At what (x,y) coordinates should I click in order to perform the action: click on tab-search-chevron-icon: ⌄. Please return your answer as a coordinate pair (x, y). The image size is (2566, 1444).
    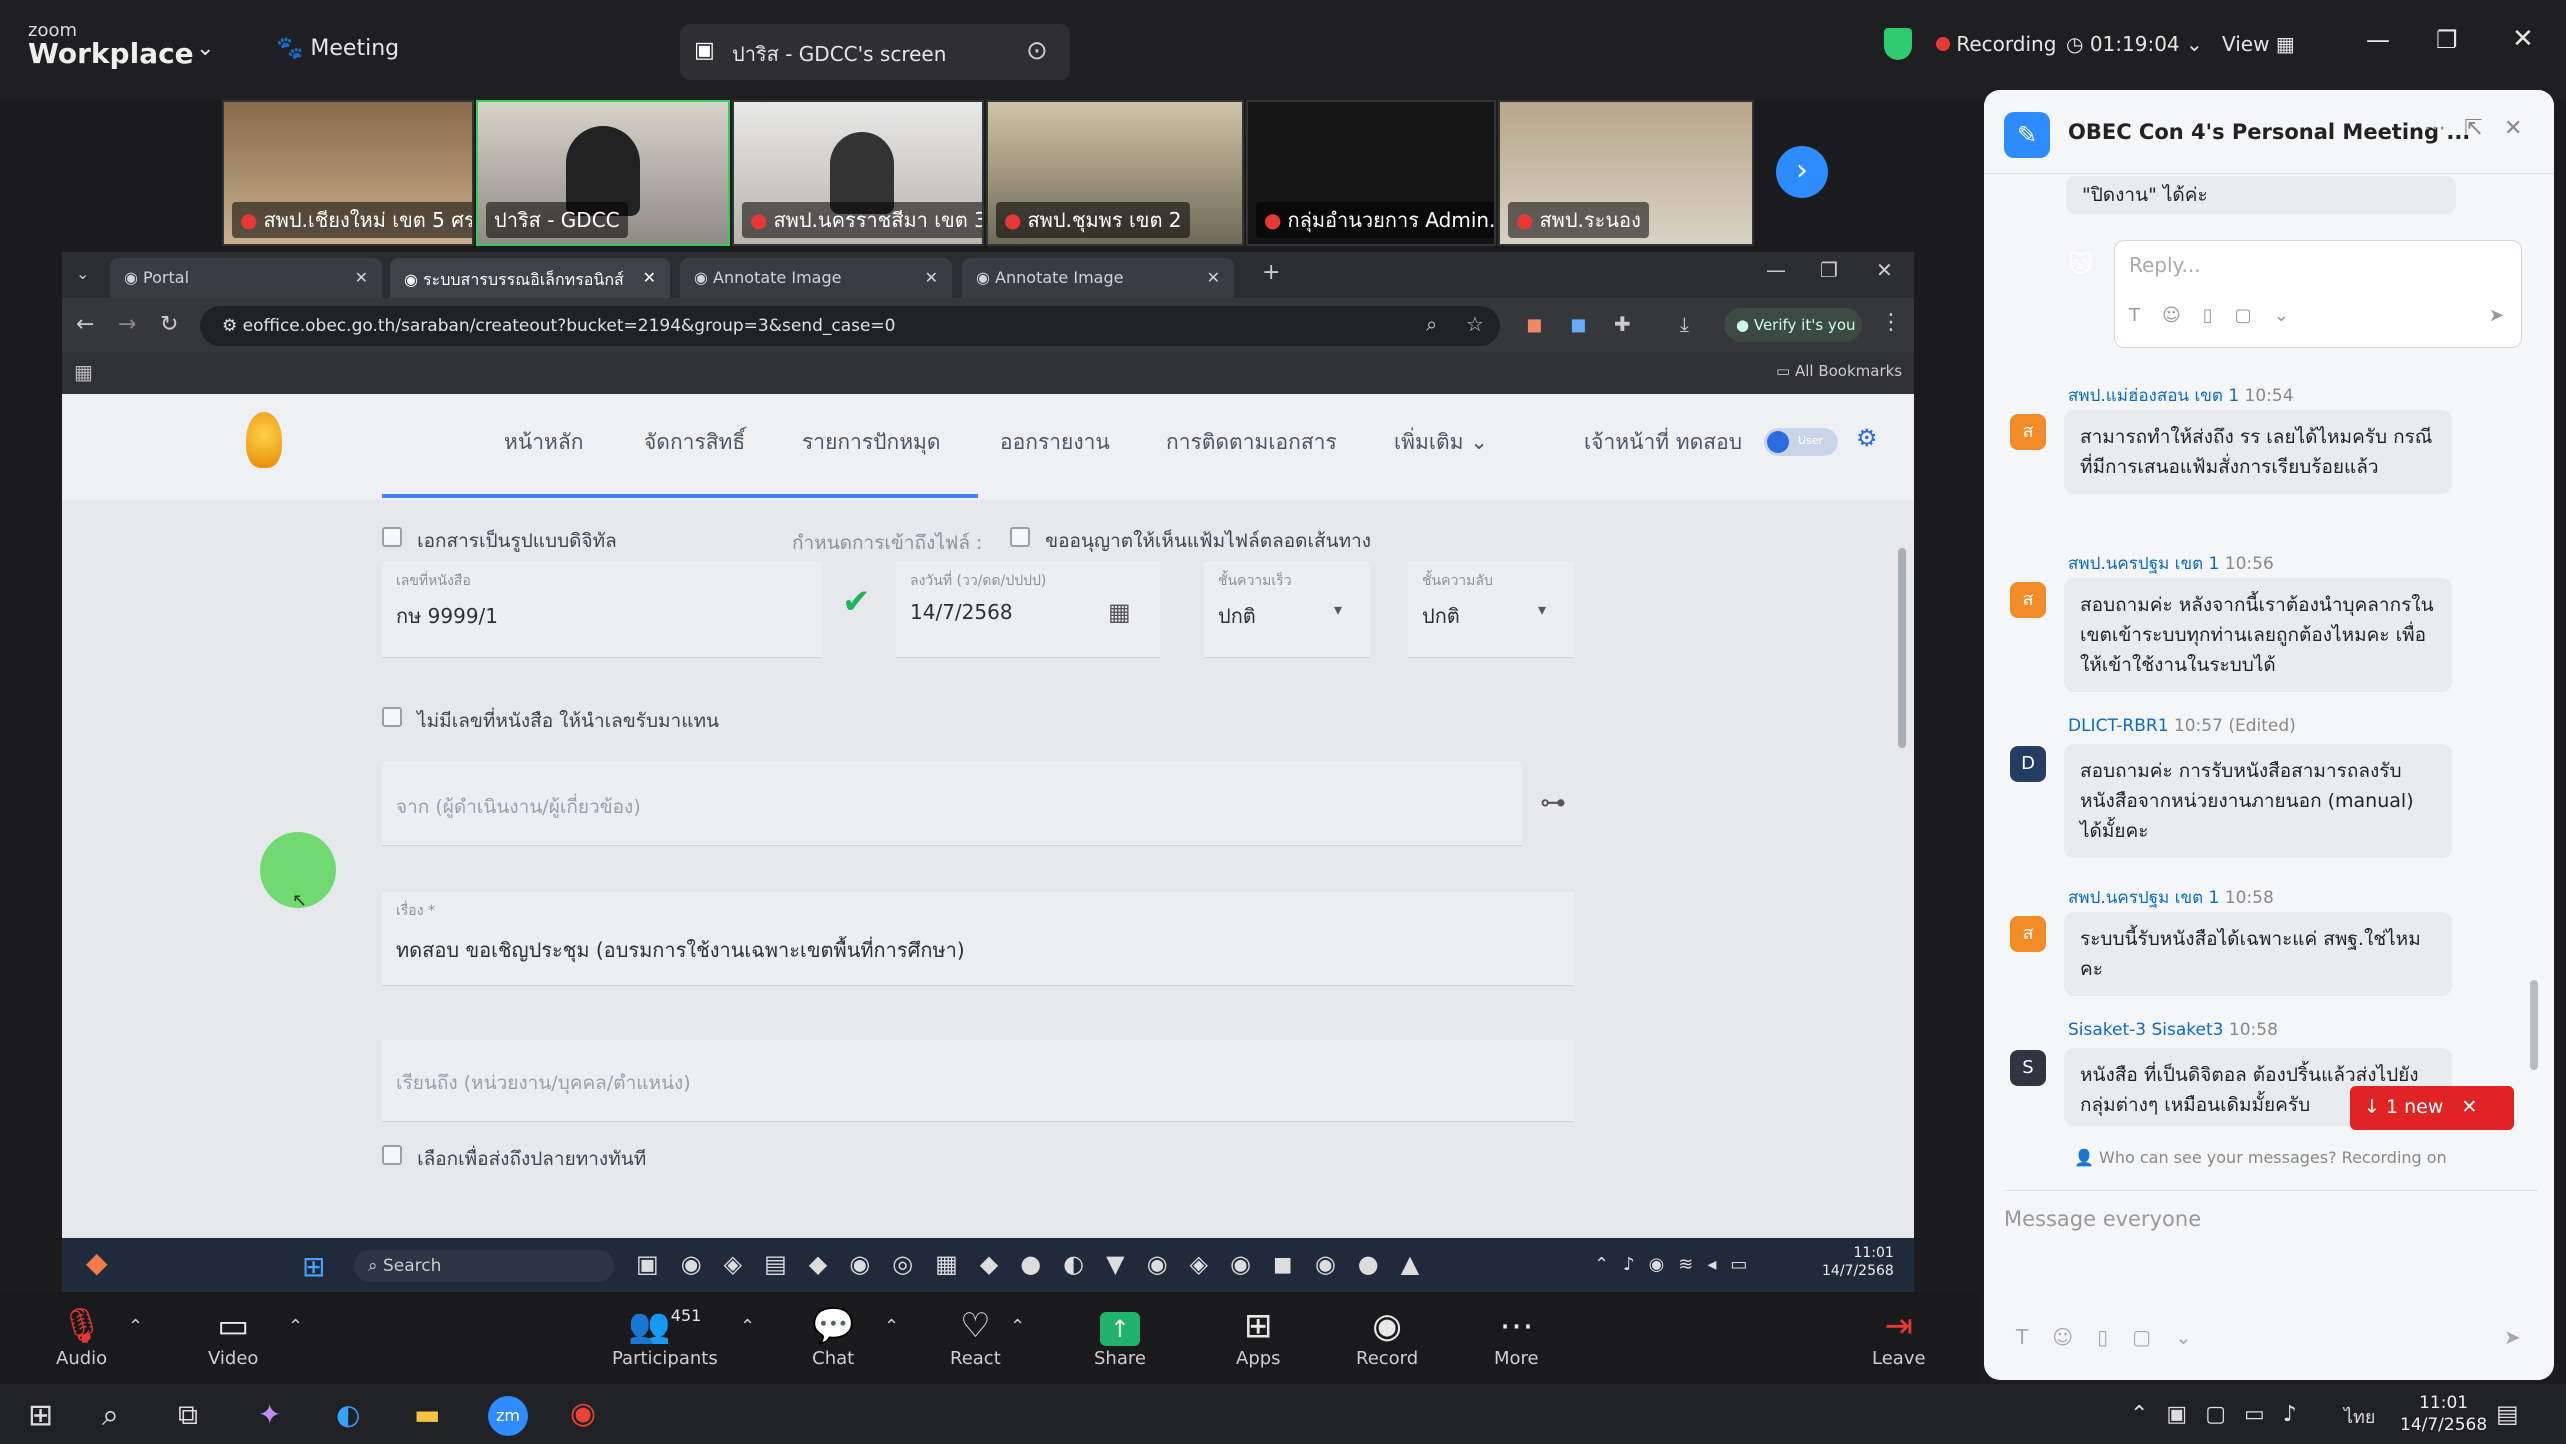
    Looking at the image, I should click on (82, 273).